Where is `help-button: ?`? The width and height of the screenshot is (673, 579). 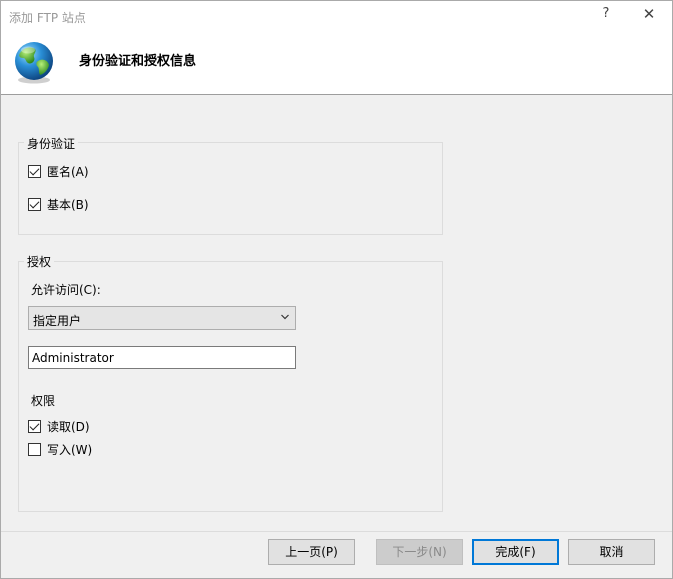
help-button: ? is located at coordinates (606, 16).